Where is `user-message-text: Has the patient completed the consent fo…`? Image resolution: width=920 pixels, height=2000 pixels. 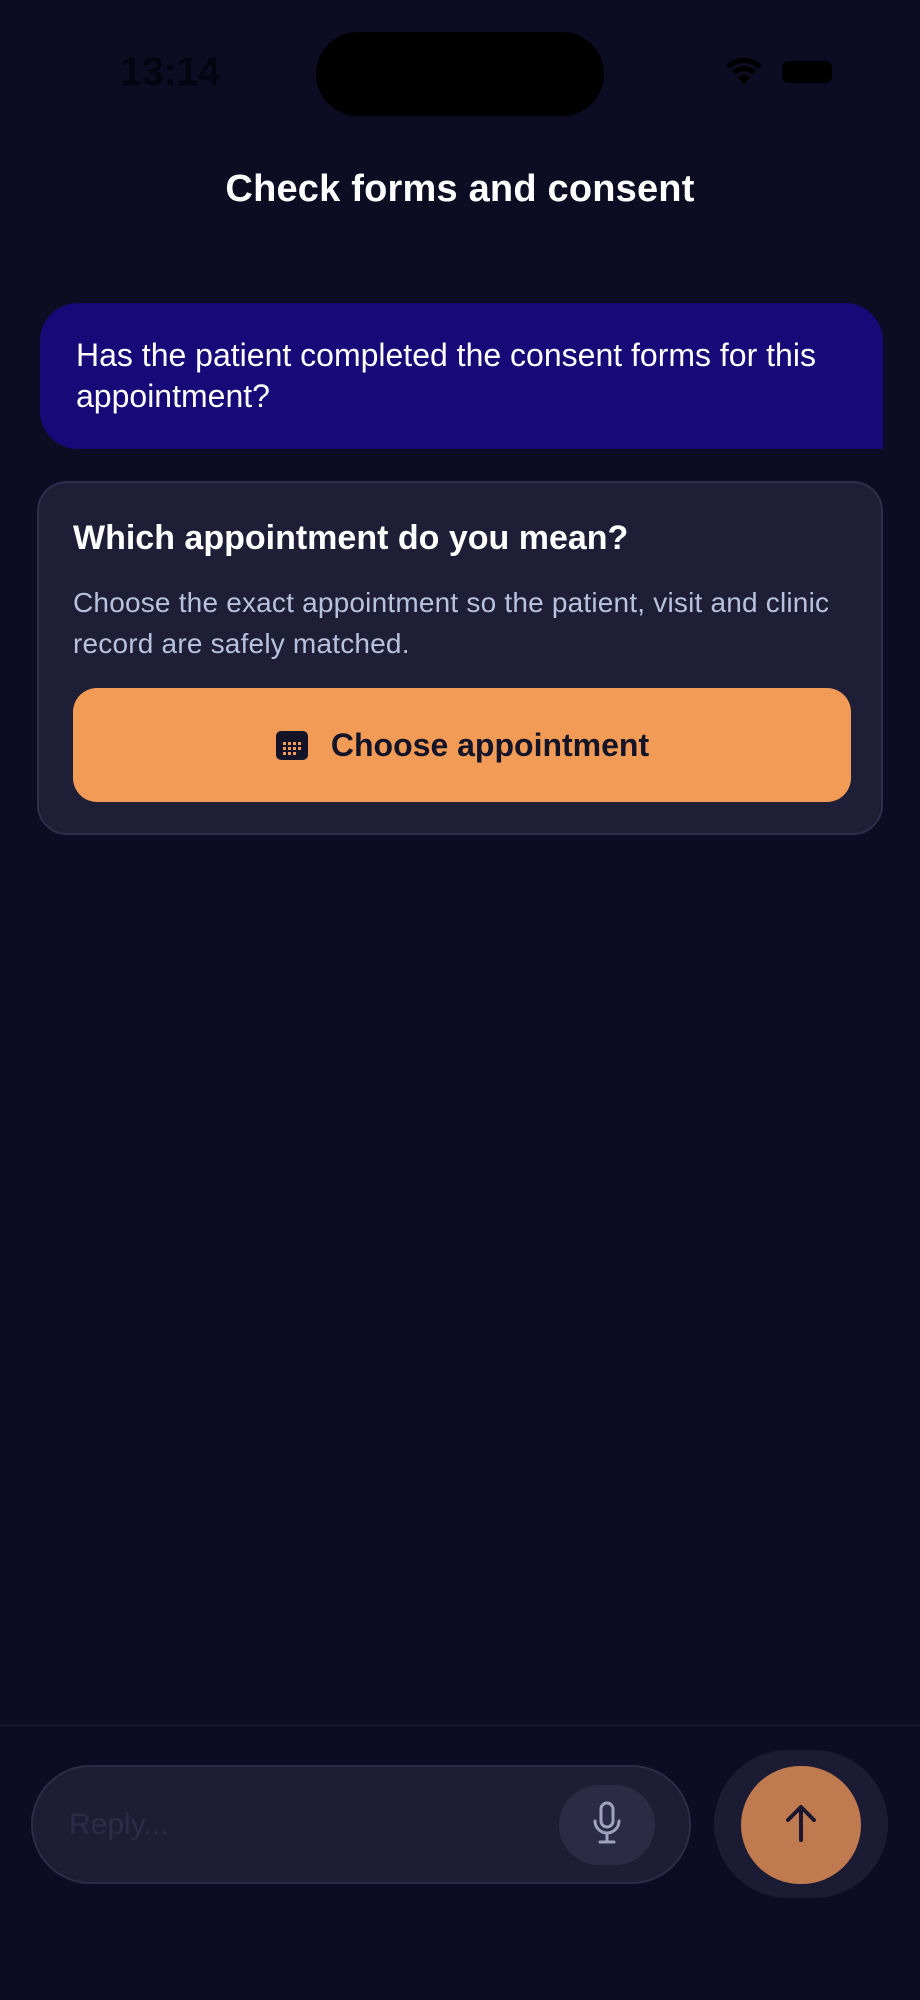
user-message-text: Has the patient completed the consent fo… is located at coordinates (446, 375).